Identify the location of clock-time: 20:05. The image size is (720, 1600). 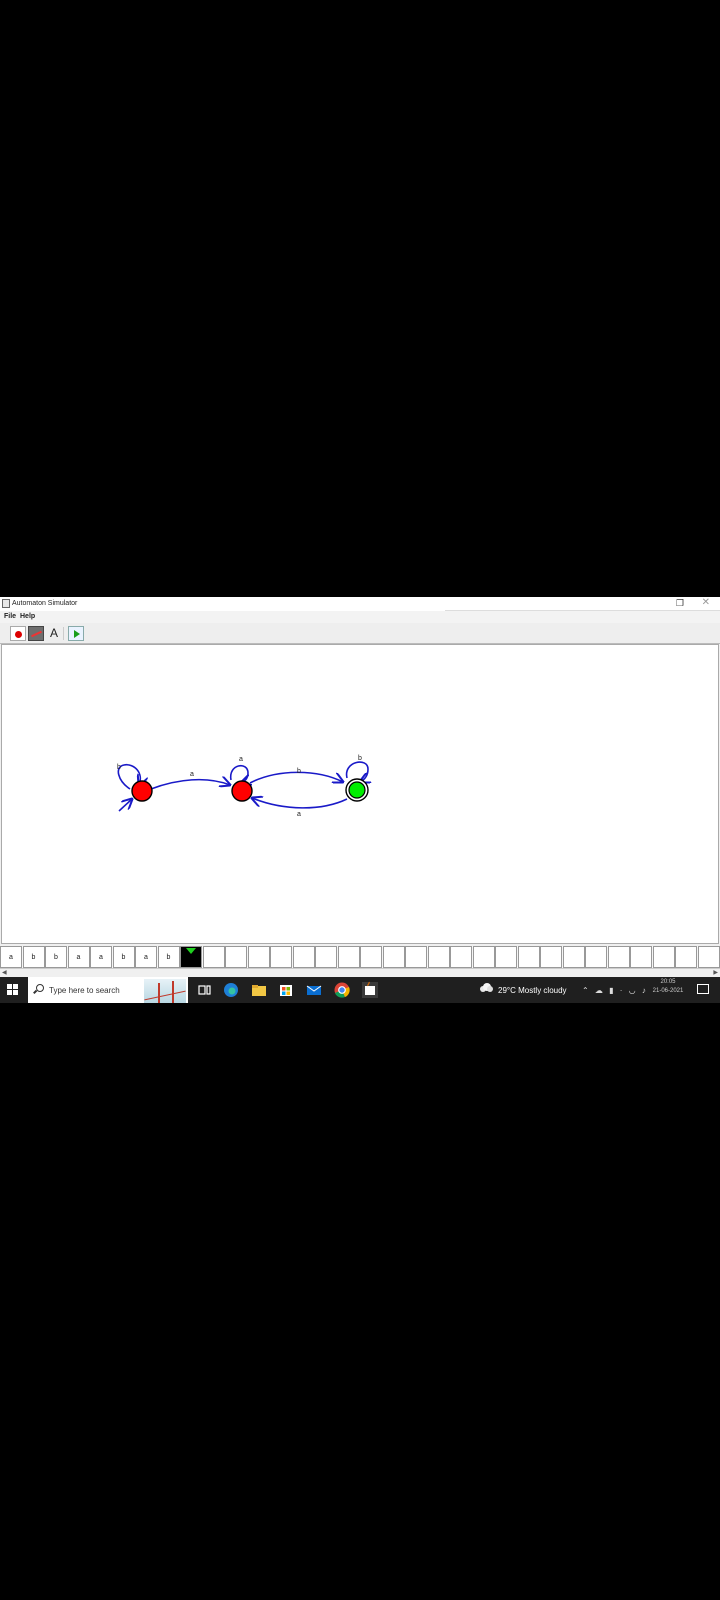
(668, 982).